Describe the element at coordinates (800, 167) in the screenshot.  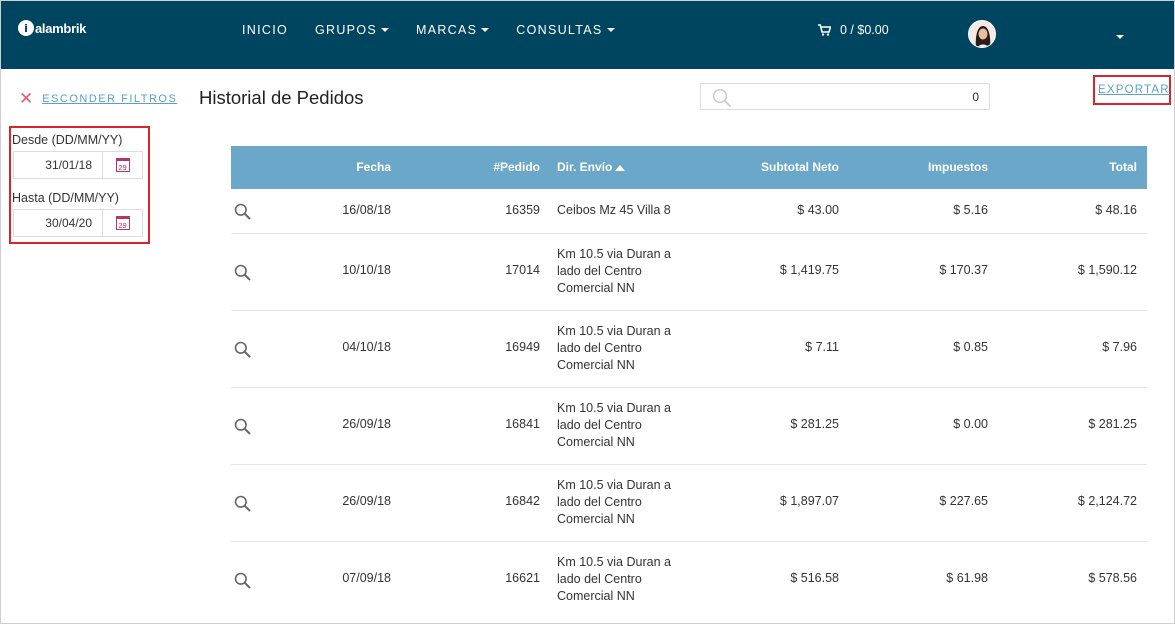
I see `column-header-subtotal: Subtotal Neto` at that location.